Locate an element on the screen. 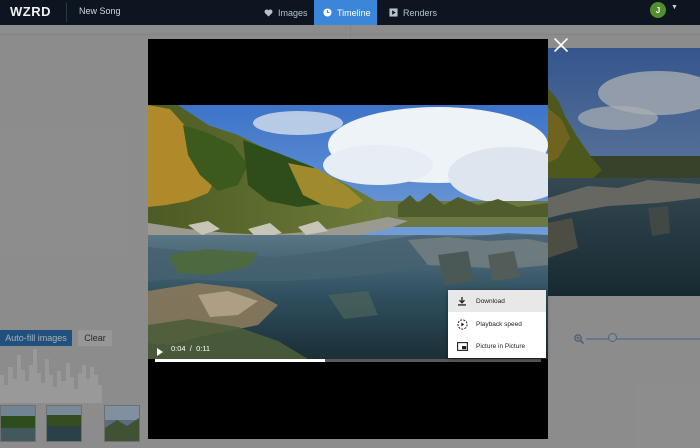  play-icon is located at coordinates (160, 352).